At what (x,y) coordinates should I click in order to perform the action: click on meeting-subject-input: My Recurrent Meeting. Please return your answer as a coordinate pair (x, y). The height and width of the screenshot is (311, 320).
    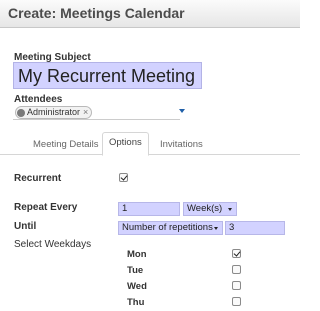
    Looking at the image, I should click on (107, 75).